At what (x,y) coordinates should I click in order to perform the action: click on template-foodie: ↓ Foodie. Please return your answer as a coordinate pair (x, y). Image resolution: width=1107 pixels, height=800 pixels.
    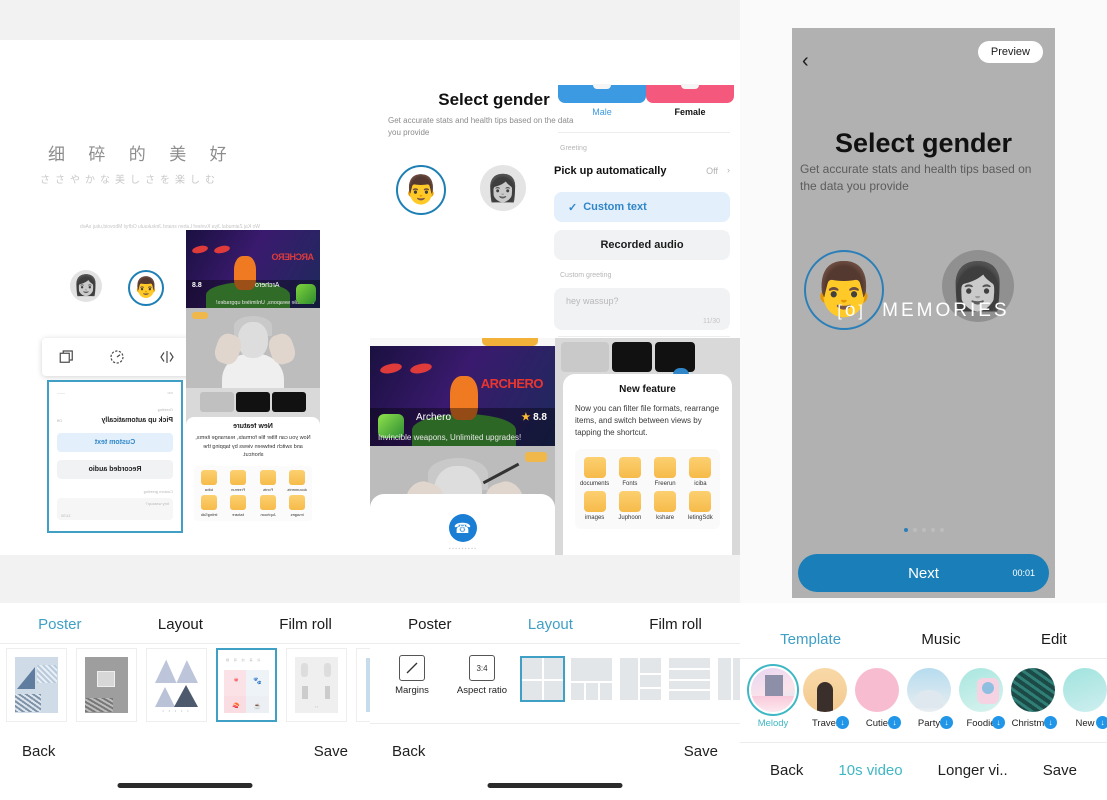
    Looking at the image, I should click on (981, 698).